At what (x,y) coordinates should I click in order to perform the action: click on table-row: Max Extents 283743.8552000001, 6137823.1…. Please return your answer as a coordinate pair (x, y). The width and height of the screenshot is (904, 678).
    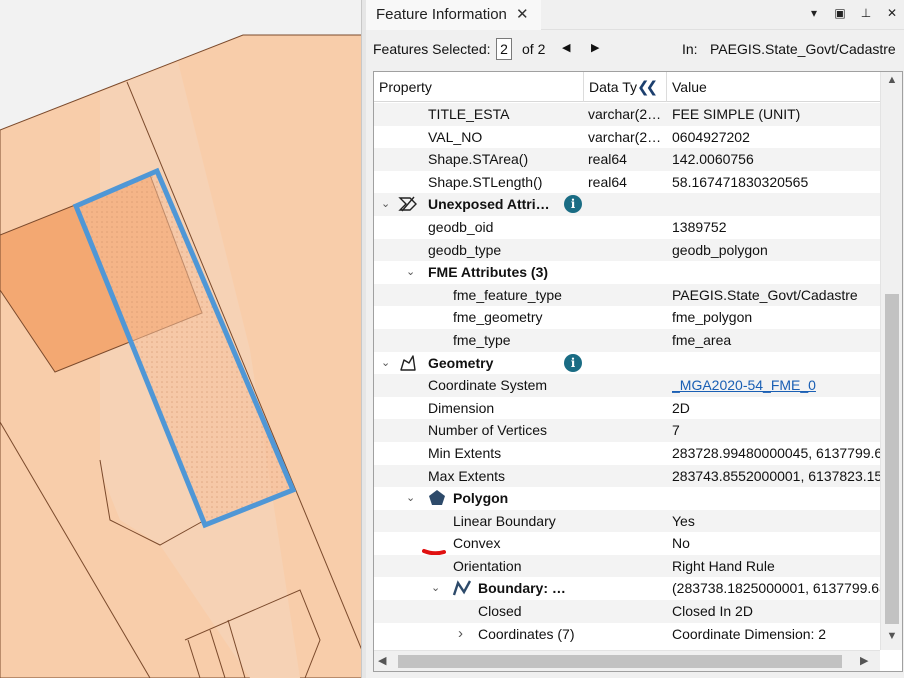
    Looking at the image, I should click on (628, 476).